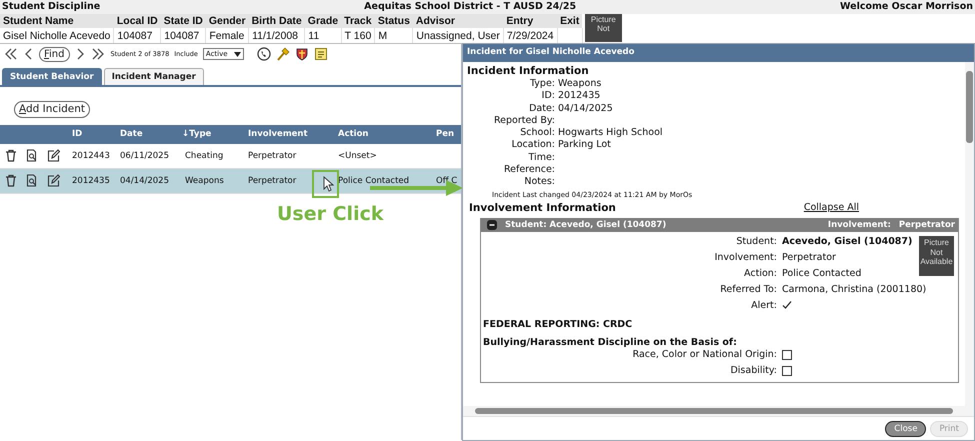  What do you see at coordinates (847, 242) in the screenshot?
I see `field-value: Acevedo, Gisel (104087)` at bounding box center [847, 242].